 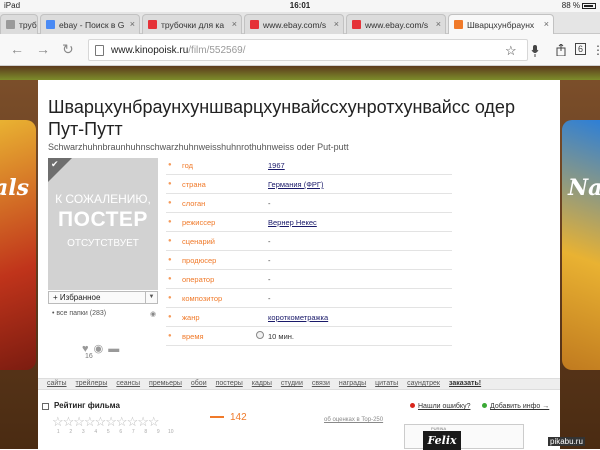 What do you see at coordinates (92, 383) in the screenshot?
I see `menu-item: трейлеры` at bounding box center [92, 383].